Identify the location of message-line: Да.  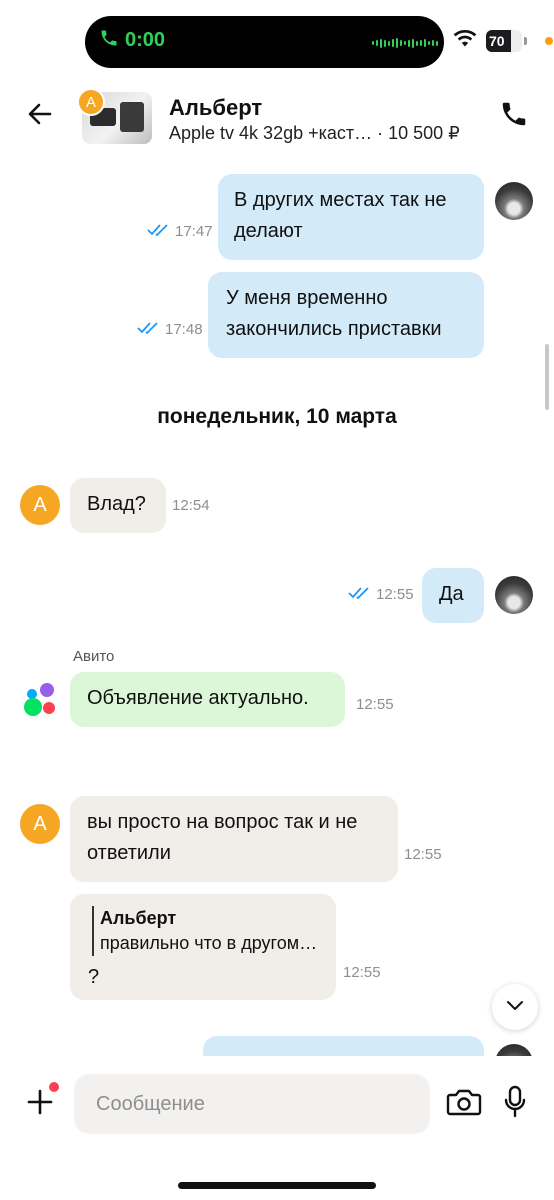
(451, 594).